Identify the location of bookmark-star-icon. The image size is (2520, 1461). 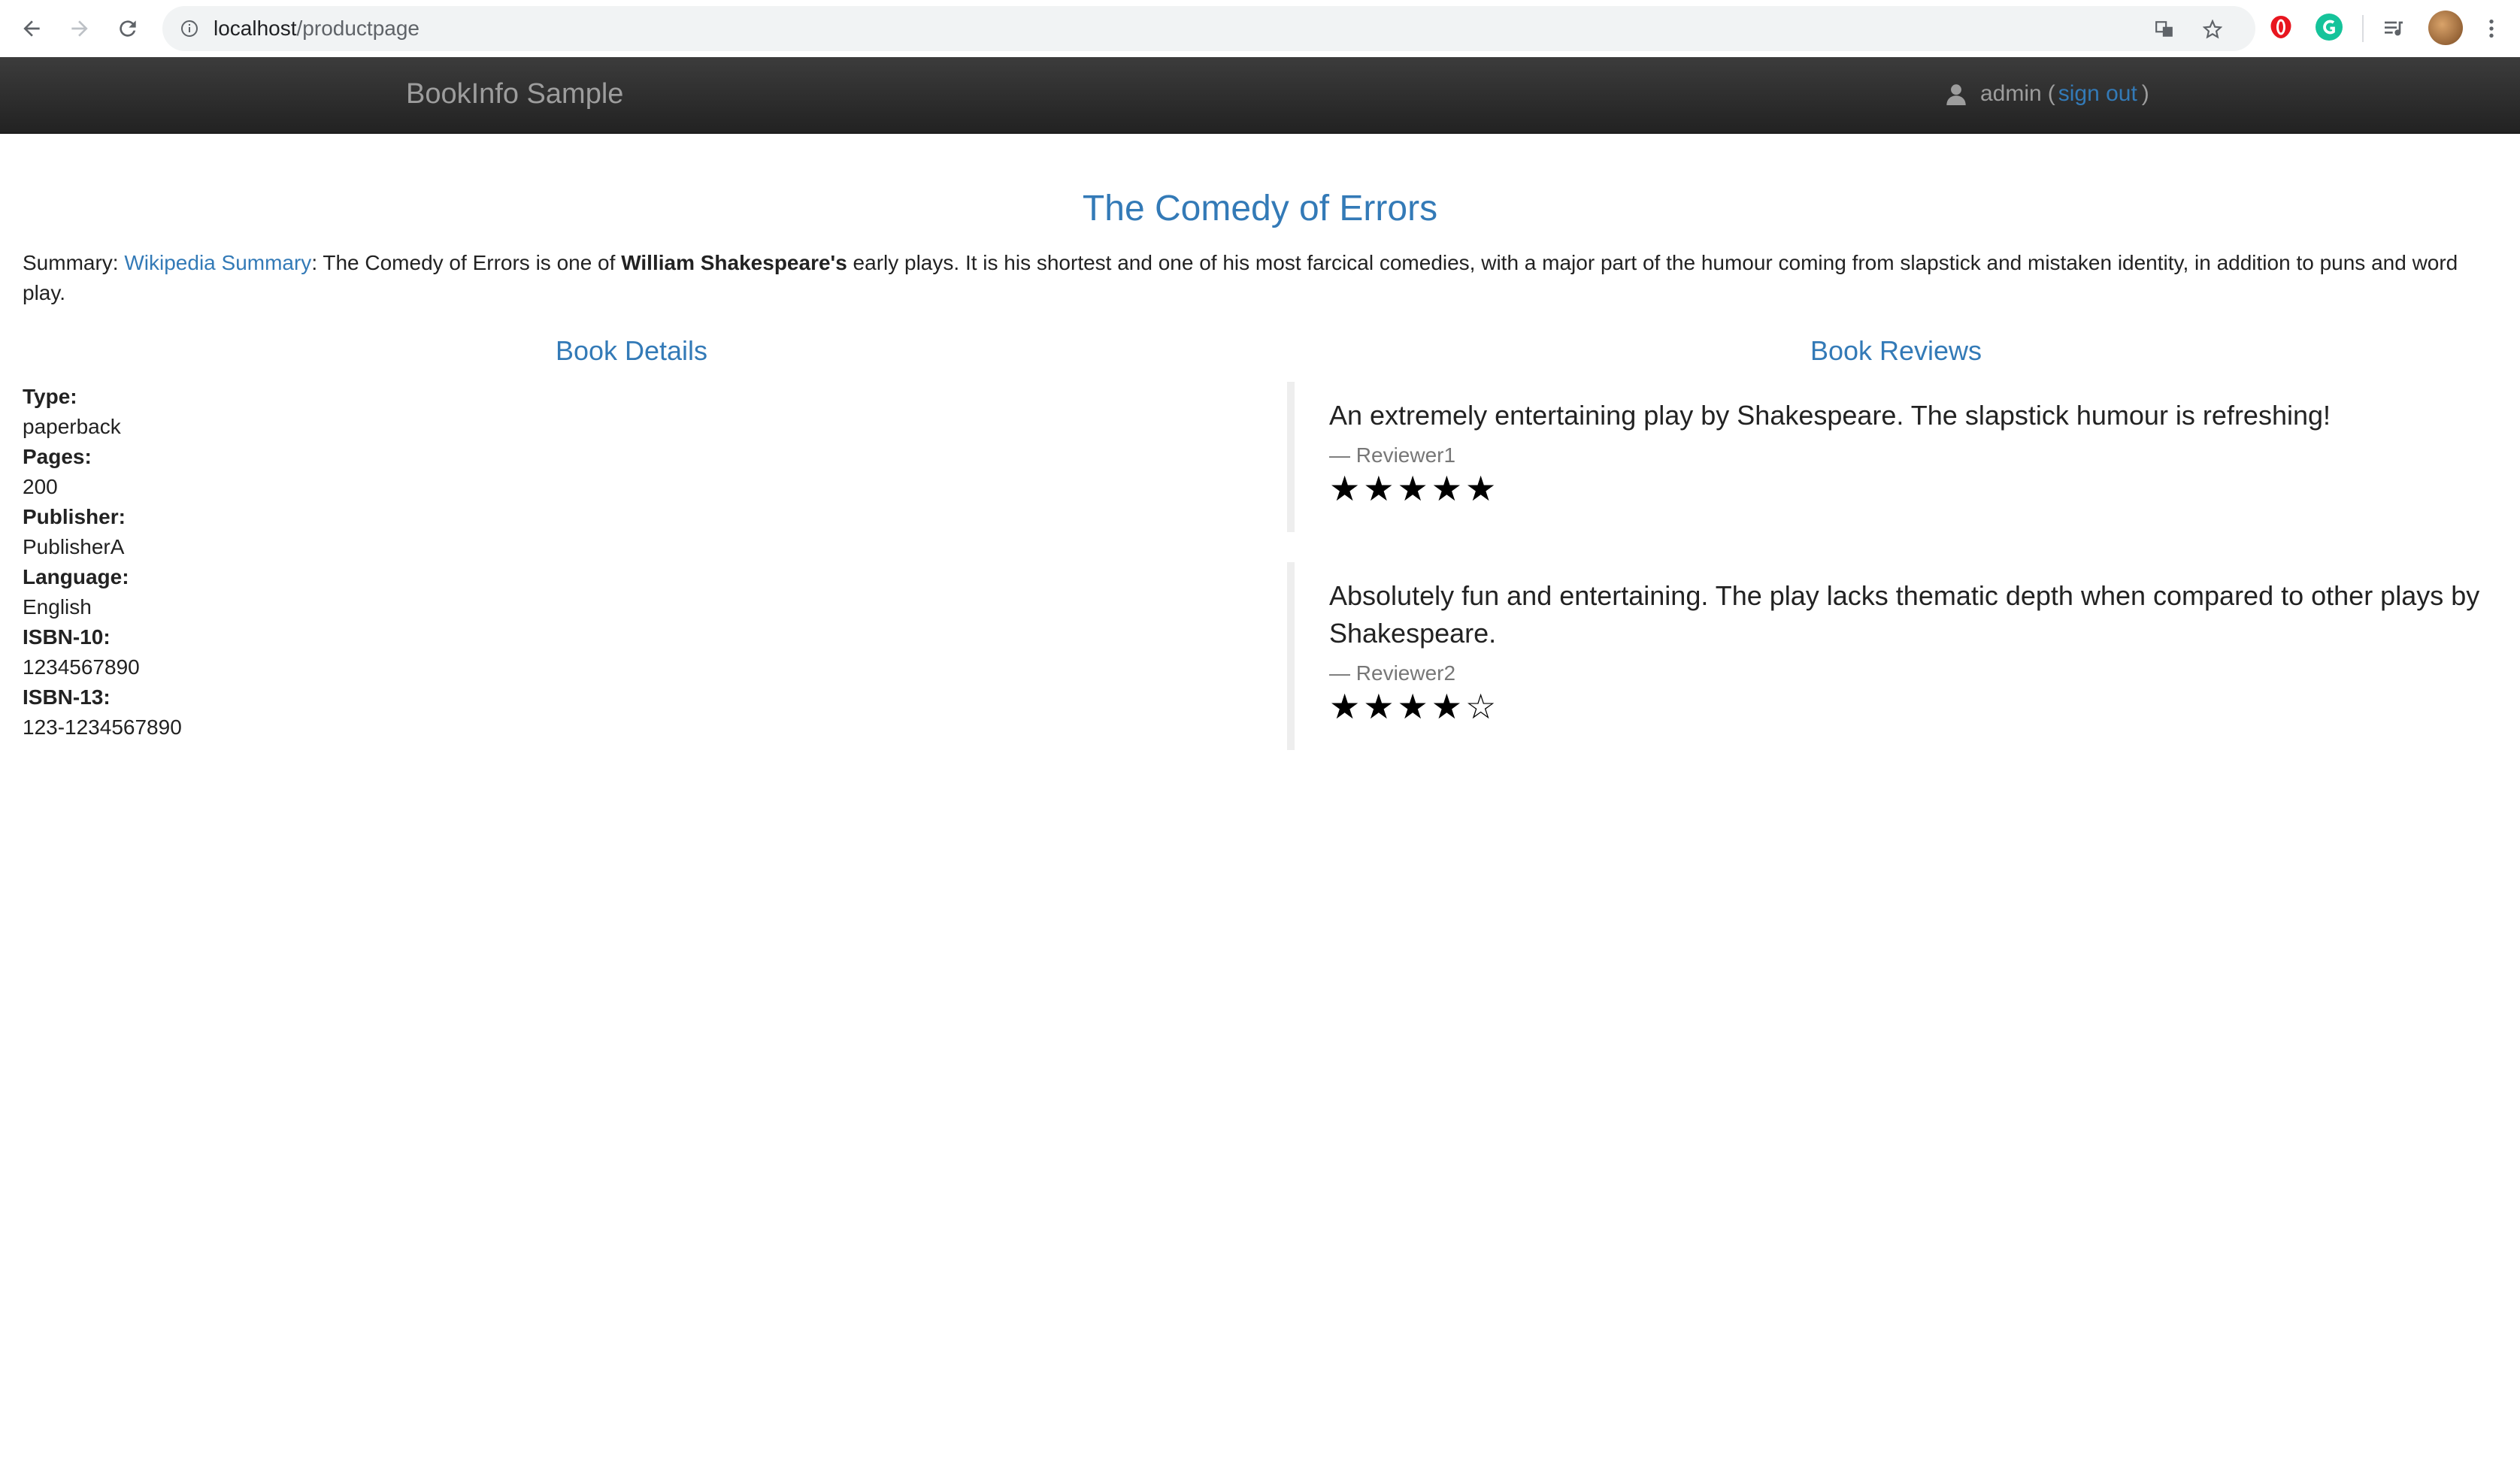
(2212, 29).